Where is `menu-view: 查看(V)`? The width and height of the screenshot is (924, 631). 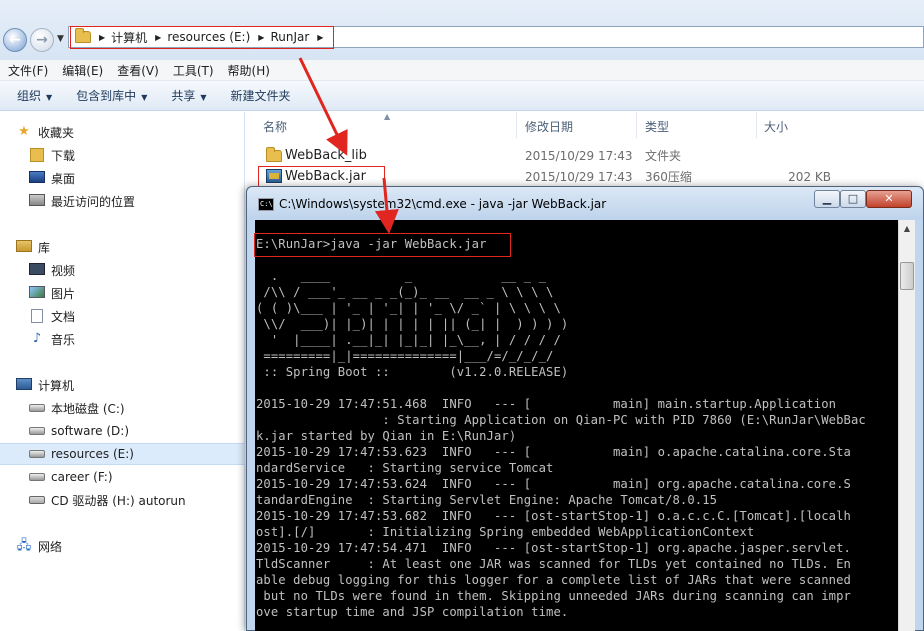 menu-view: 查看(V) is located at coordinates (138, 70).